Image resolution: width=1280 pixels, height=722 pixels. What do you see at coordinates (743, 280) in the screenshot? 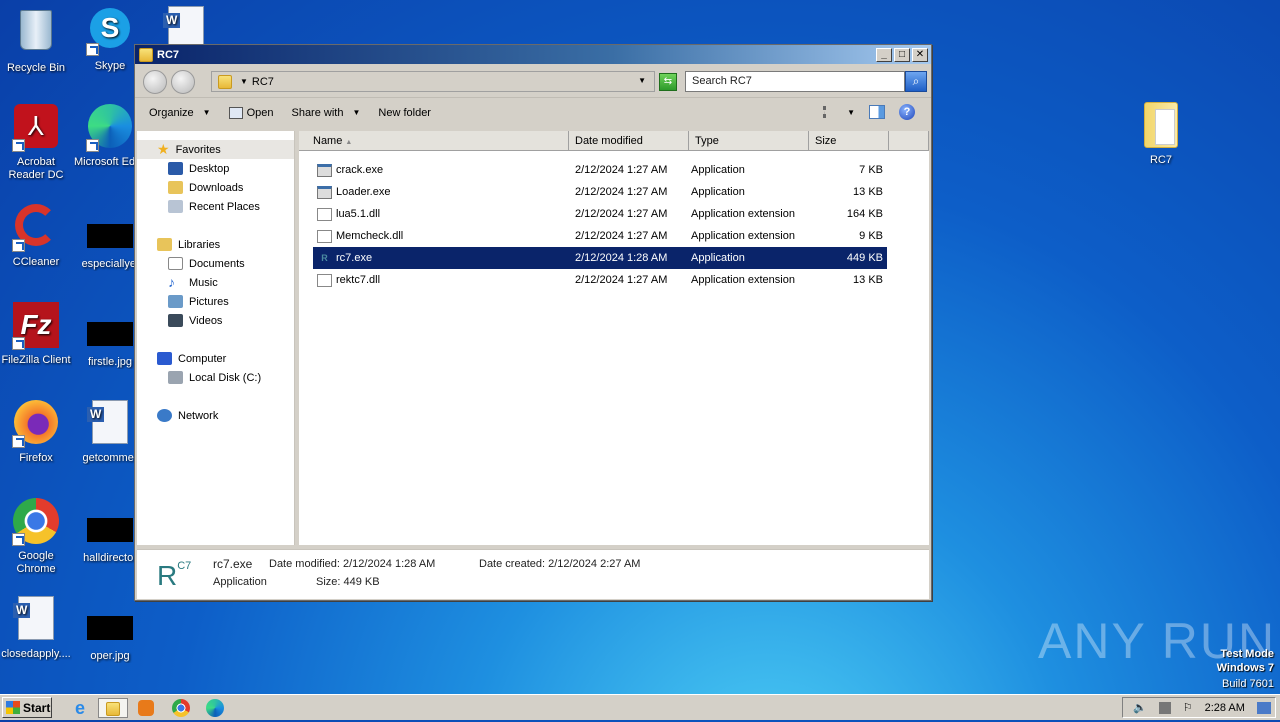
I see `file-type: Application extension` at bounding box center [743, 280].